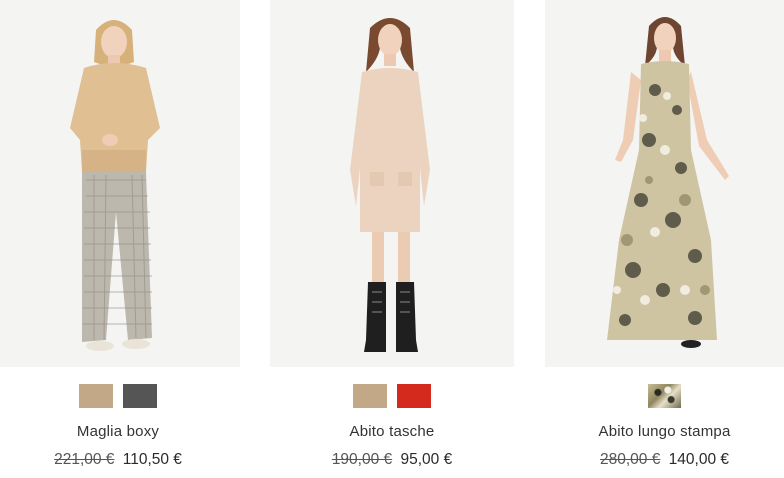 This screenshot has width=784, height=478. Describe the element at coordinates (414, 396) in the screenshot. I see `swatch-red` at that location.